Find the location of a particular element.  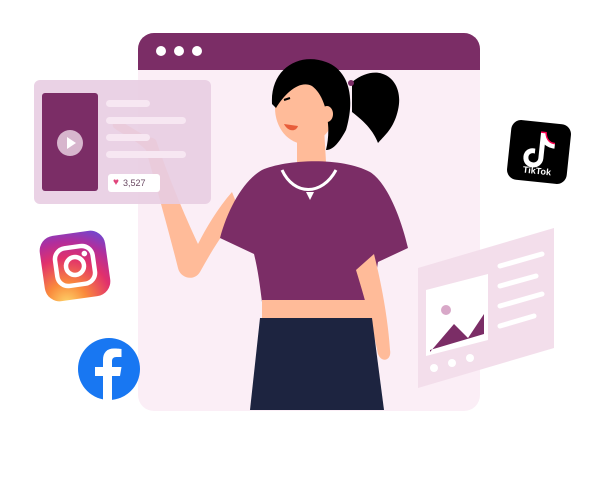

play-icon is located at coordinates (70, 143).